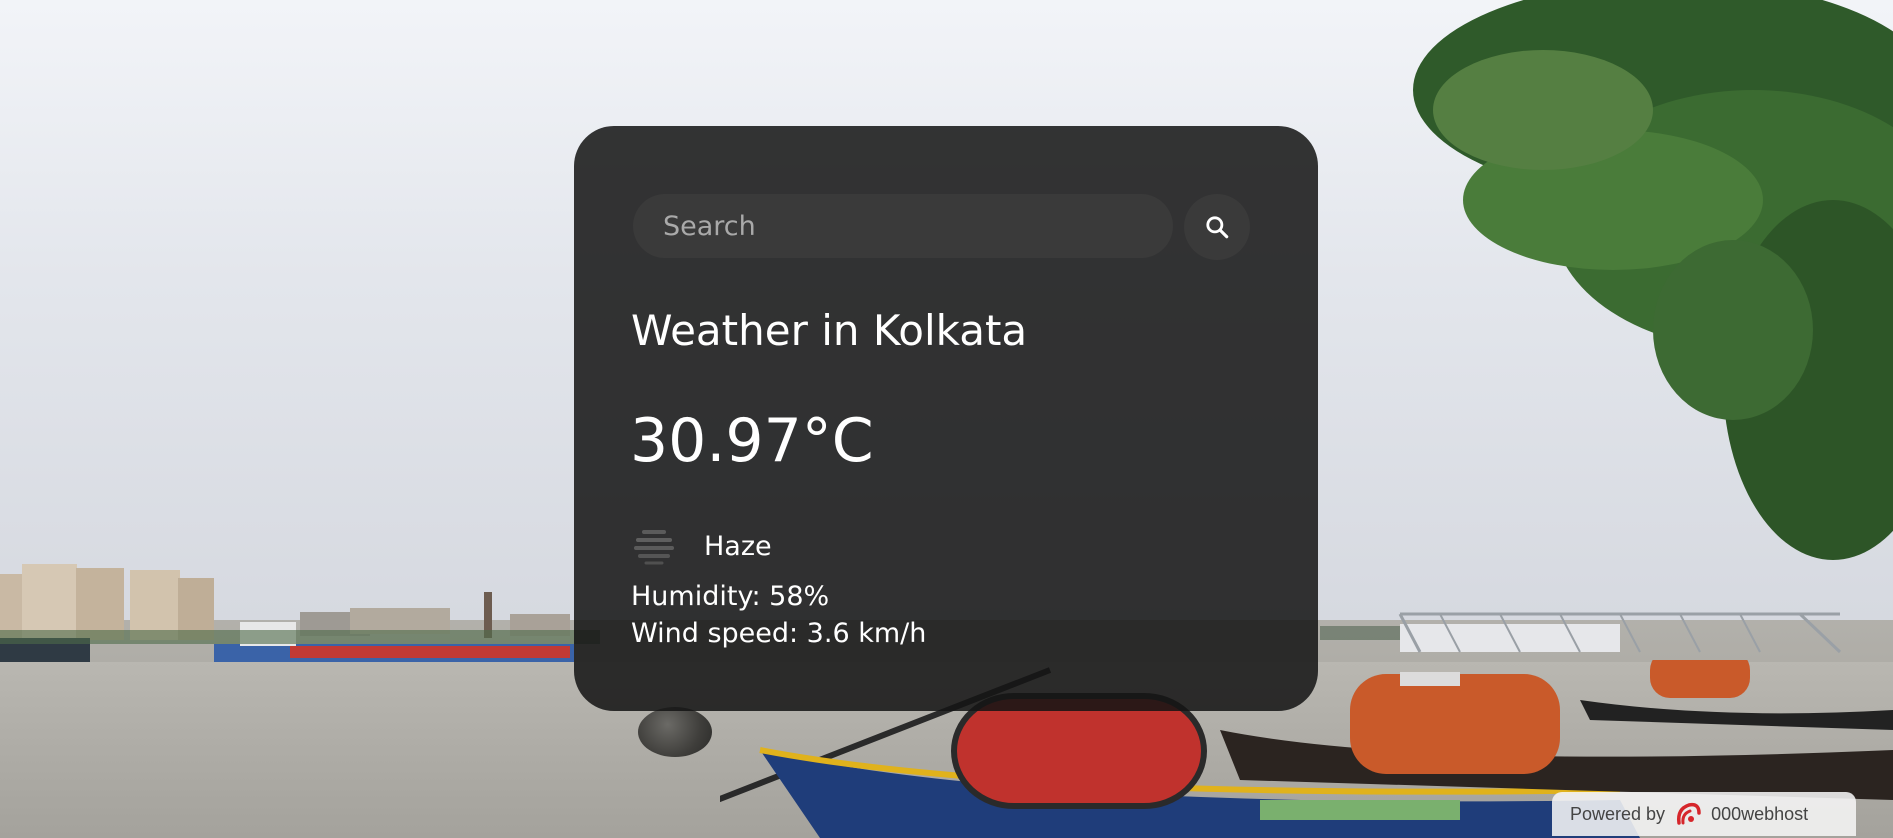 Image resolution: width=1893 pixels, height=838 pixels. Describe the element at coordinates (1704, 814) in the screenshot. I see `powered-by-badge: Powered by 000webhost` at that location.